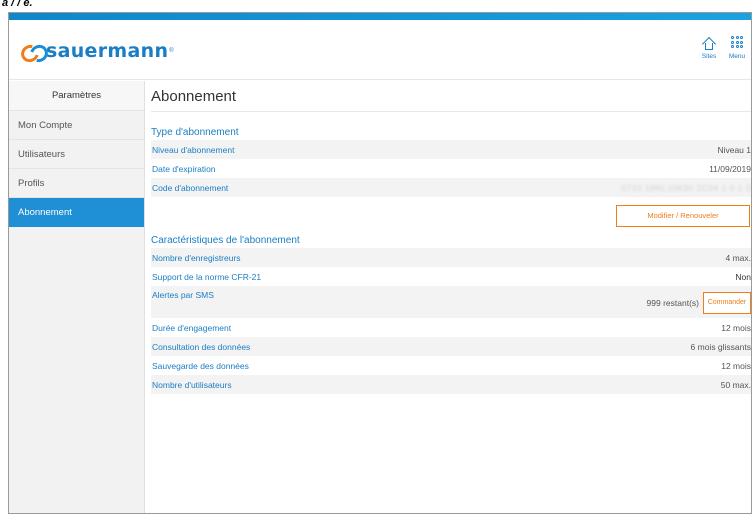  I want to click on row-label: Date d'expiration, so click(184, 168).